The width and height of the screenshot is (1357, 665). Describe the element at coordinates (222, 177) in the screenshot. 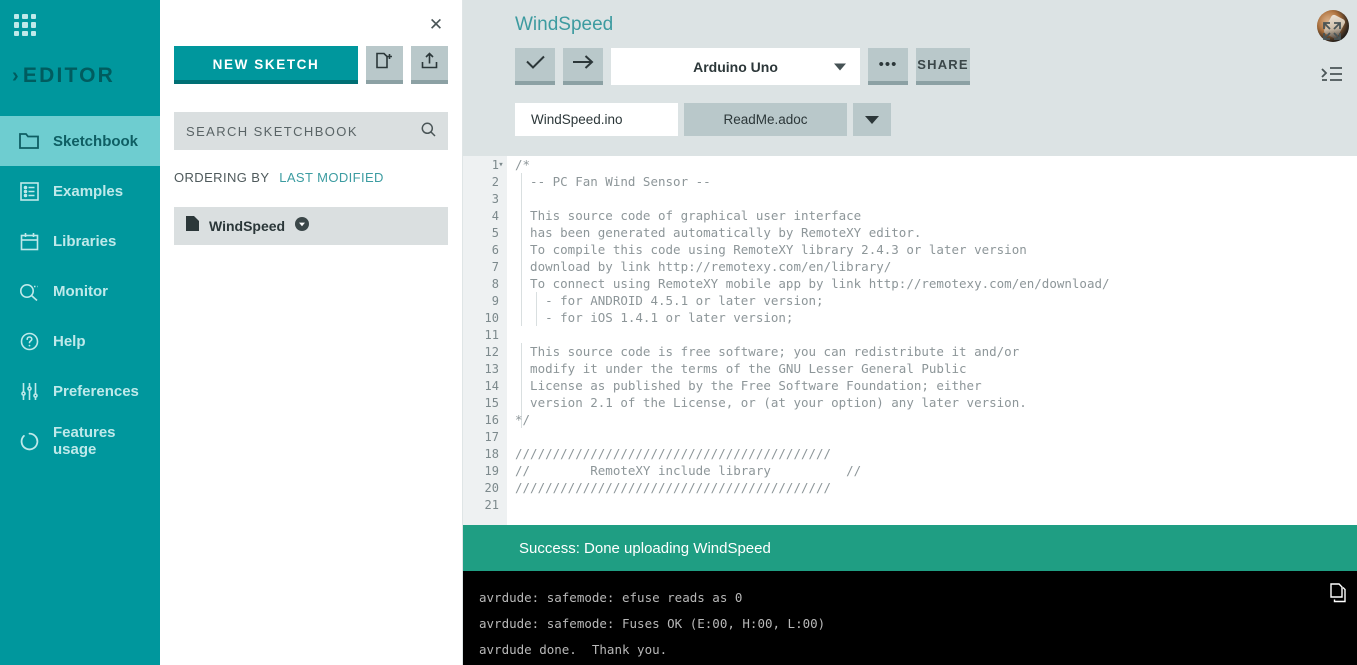

I see `ordering-label: ORDERING BY` at that location.